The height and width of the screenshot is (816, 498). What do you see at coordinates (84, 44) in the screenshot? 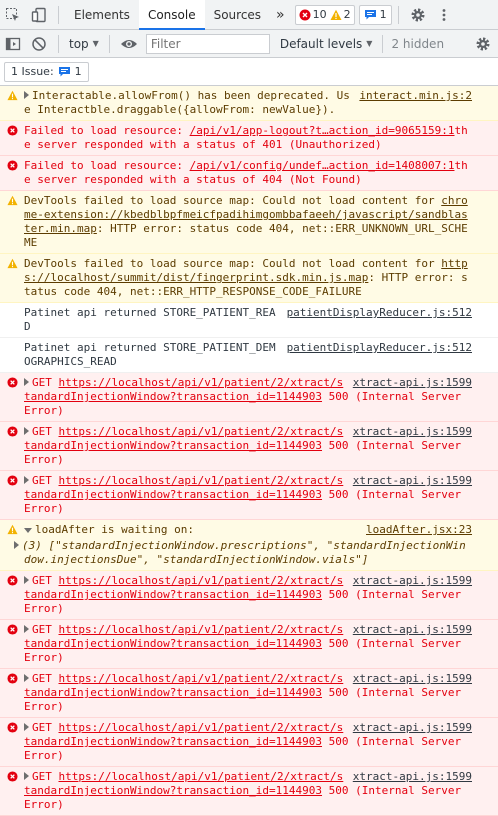
I see `context-selector: top ▼` at bounding box center [84, 44].